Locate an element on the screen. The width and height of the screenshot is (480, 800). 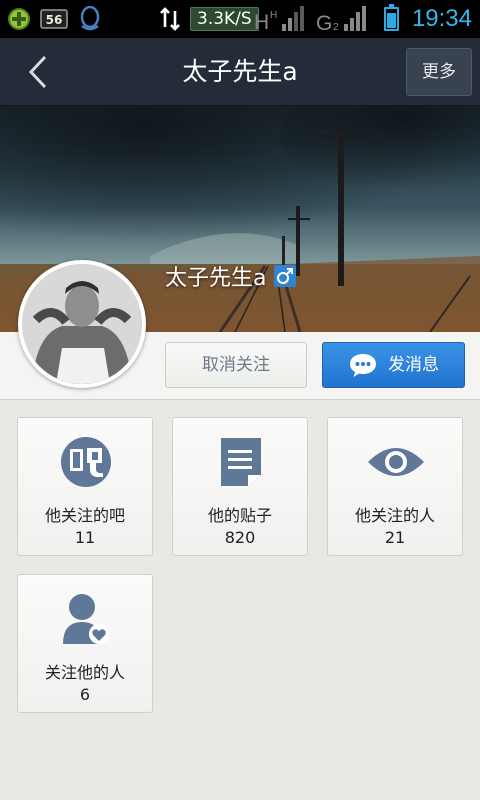
follower-icon is located at coordinates (86, 619).